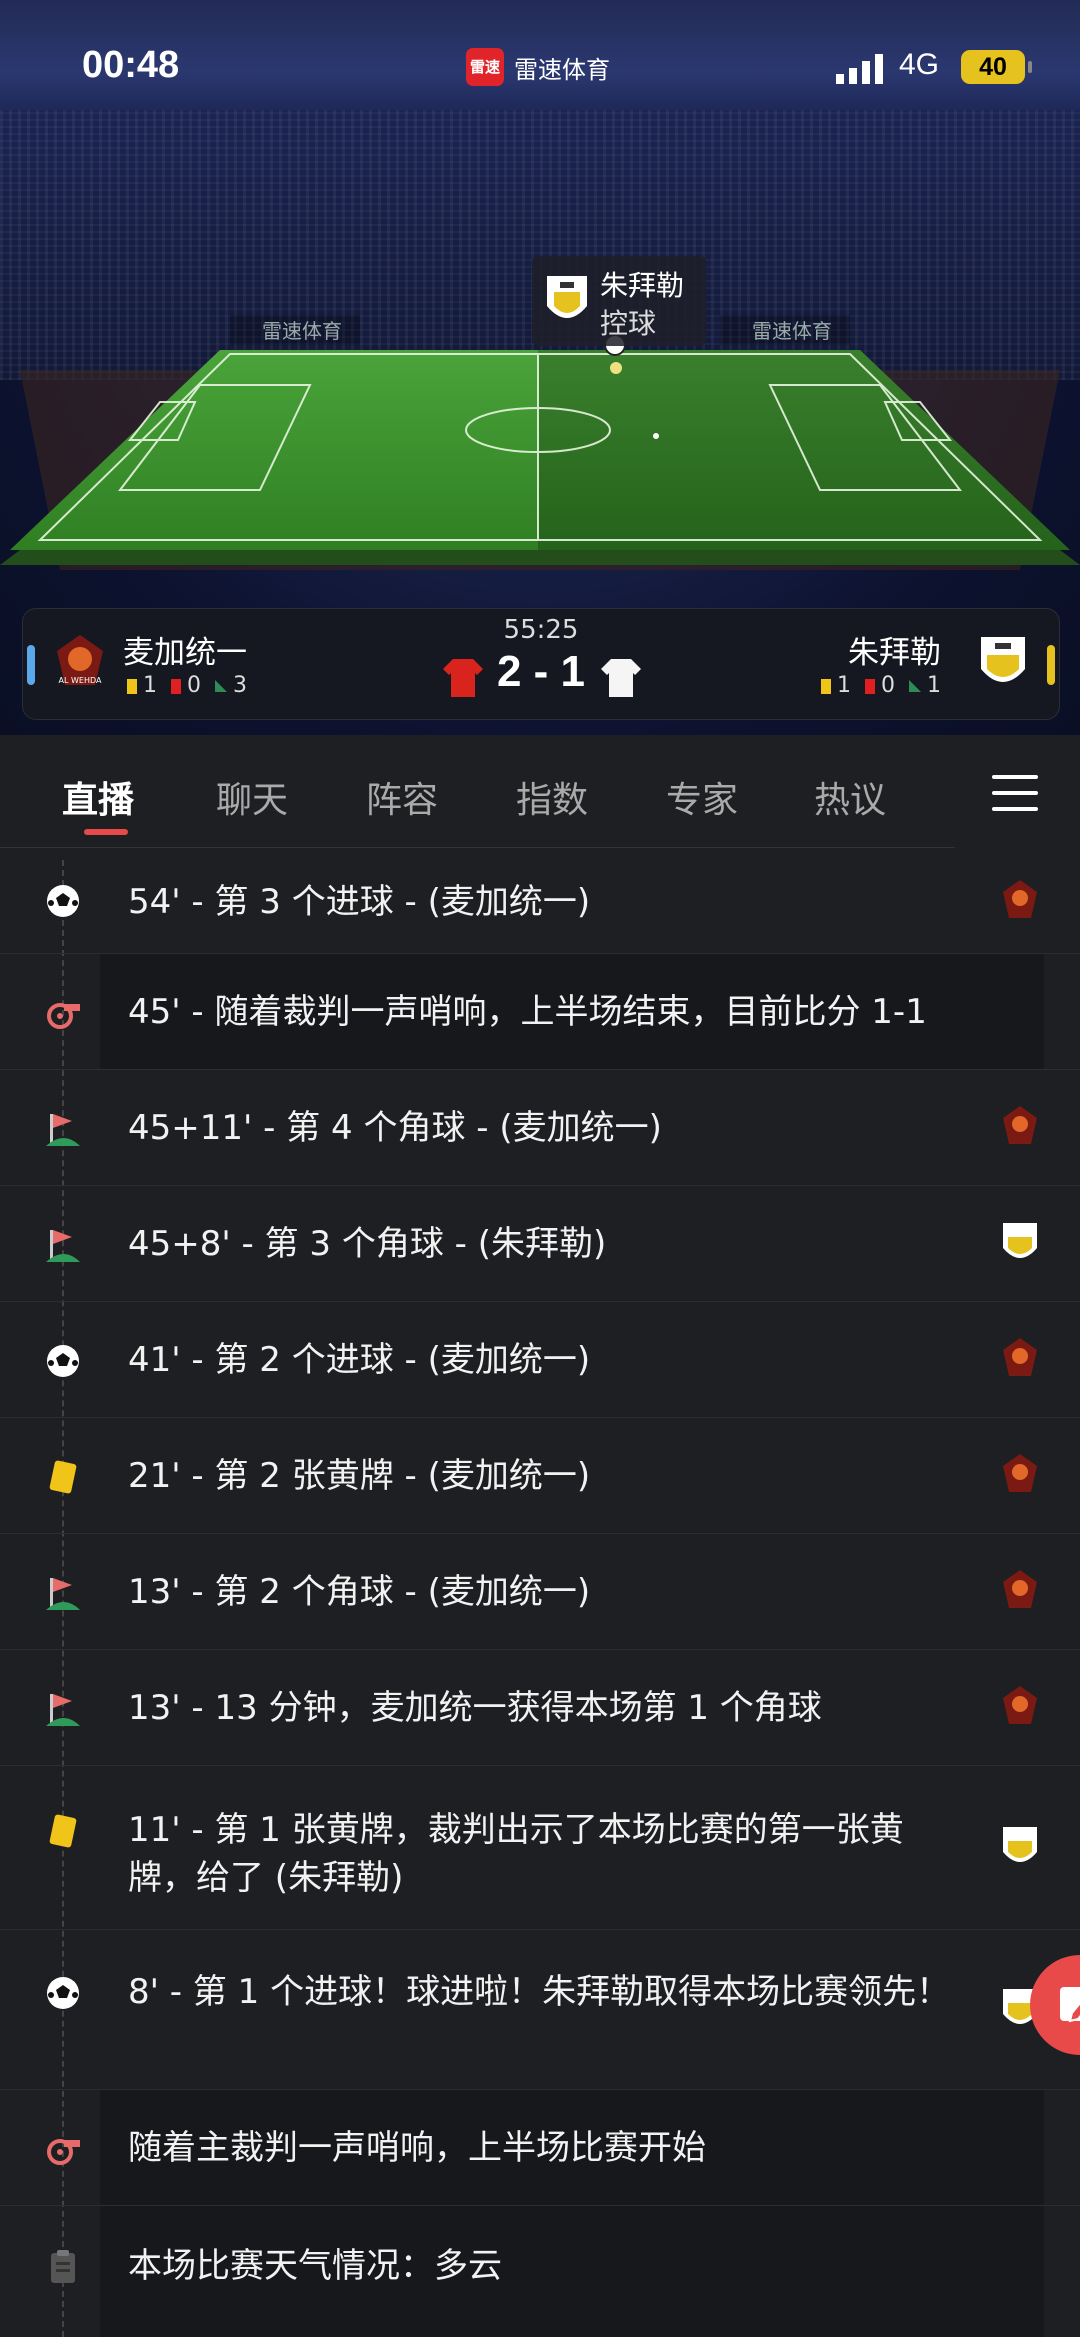  I want to click on clipboard-icon, so click(63, 2266).